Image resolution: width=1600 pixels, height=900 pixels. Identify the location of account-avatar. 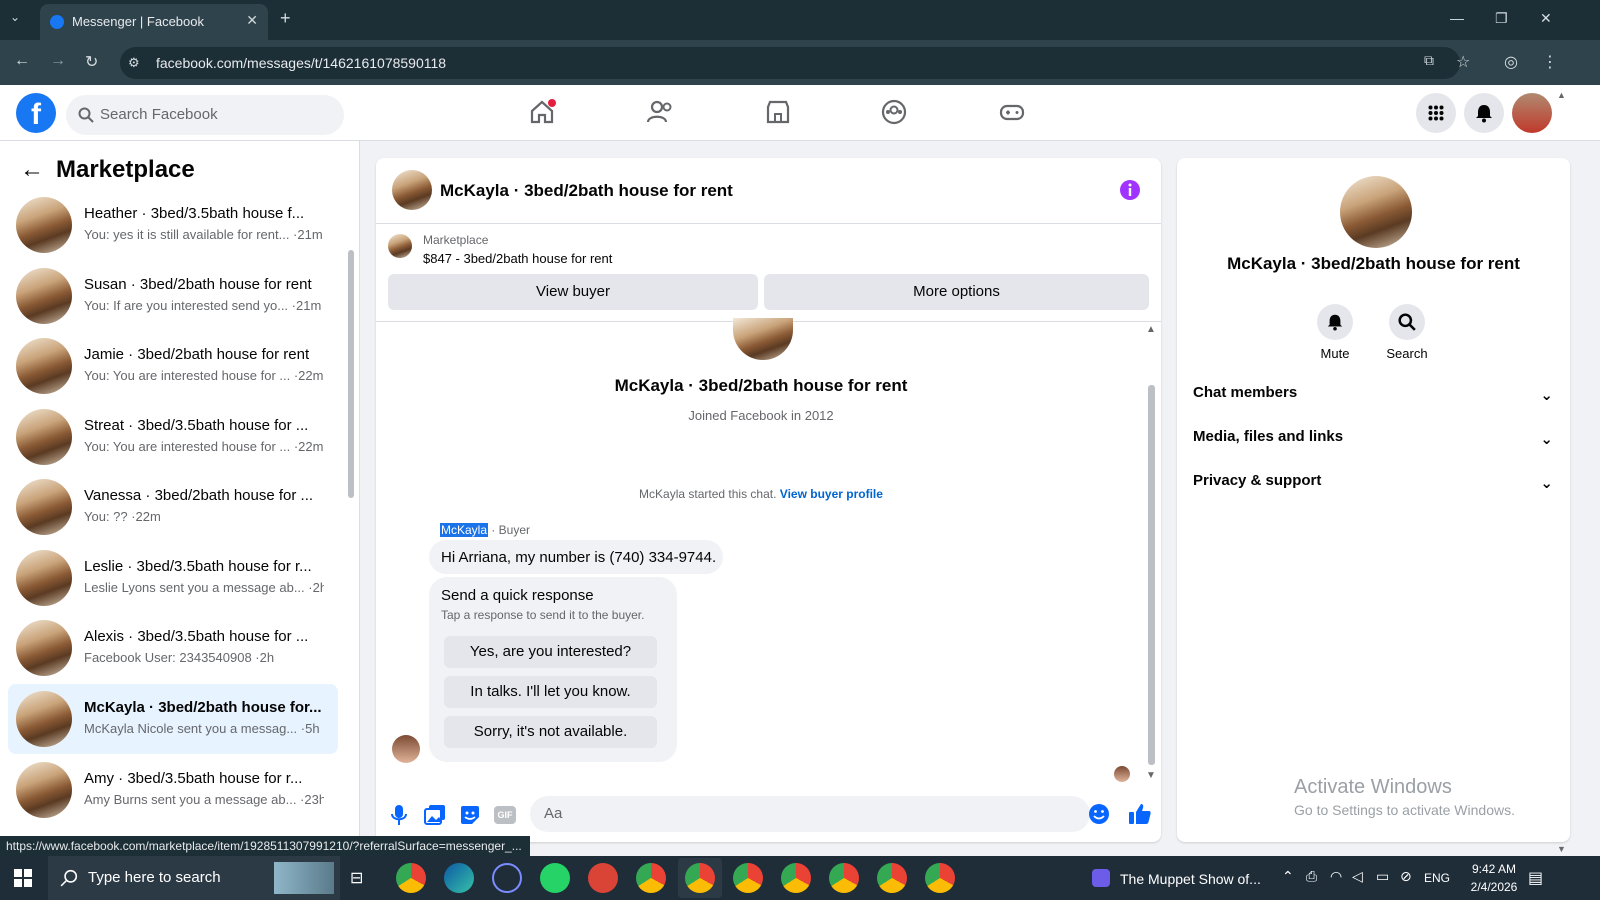
(1532, 113).